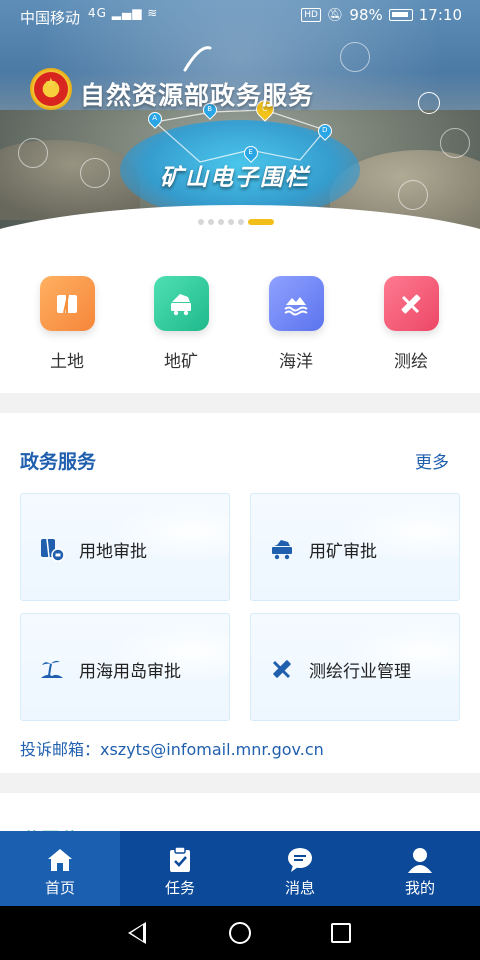 The height and width of the screenshot is (960, 480). What do you see at coordinates (236, 222) in the screenshot?
I see `carousel-indicator` at bounding box center [236, 222].